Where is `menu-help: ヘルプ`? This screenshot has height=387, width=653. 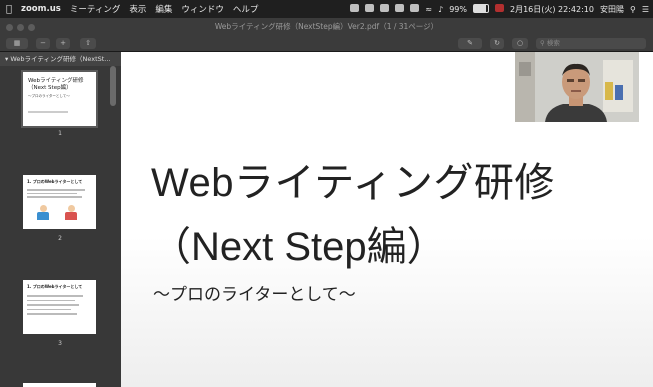
menu-help: ヘルプ is located at coordinates (246, 9).